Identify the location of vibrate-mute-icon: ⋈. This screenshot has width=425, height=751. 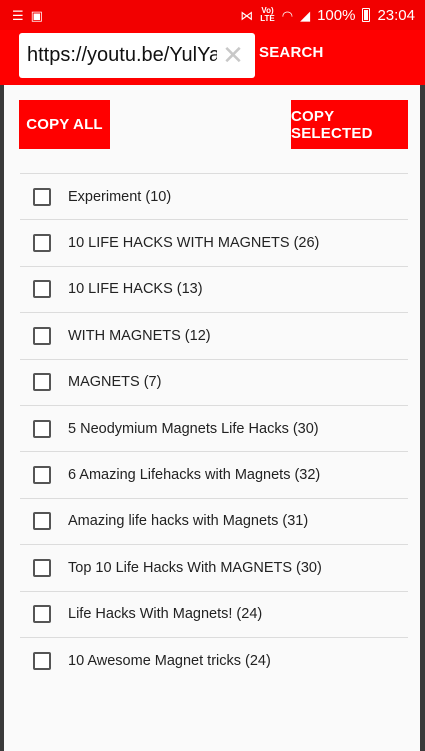
(247, 15).